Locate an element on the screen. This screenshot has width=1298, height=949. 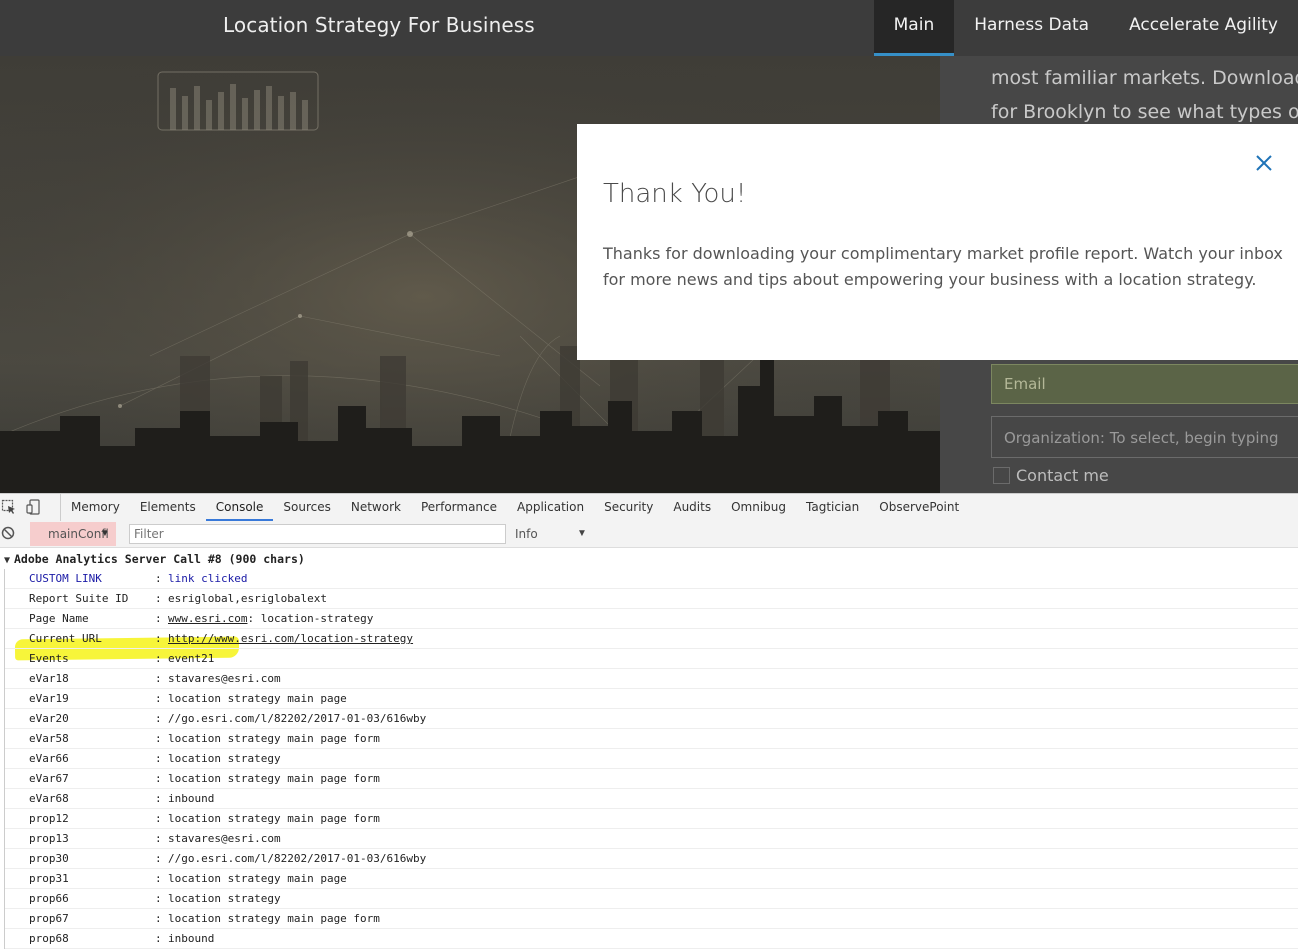
console-filter-input is located at coordinates (317, 534).